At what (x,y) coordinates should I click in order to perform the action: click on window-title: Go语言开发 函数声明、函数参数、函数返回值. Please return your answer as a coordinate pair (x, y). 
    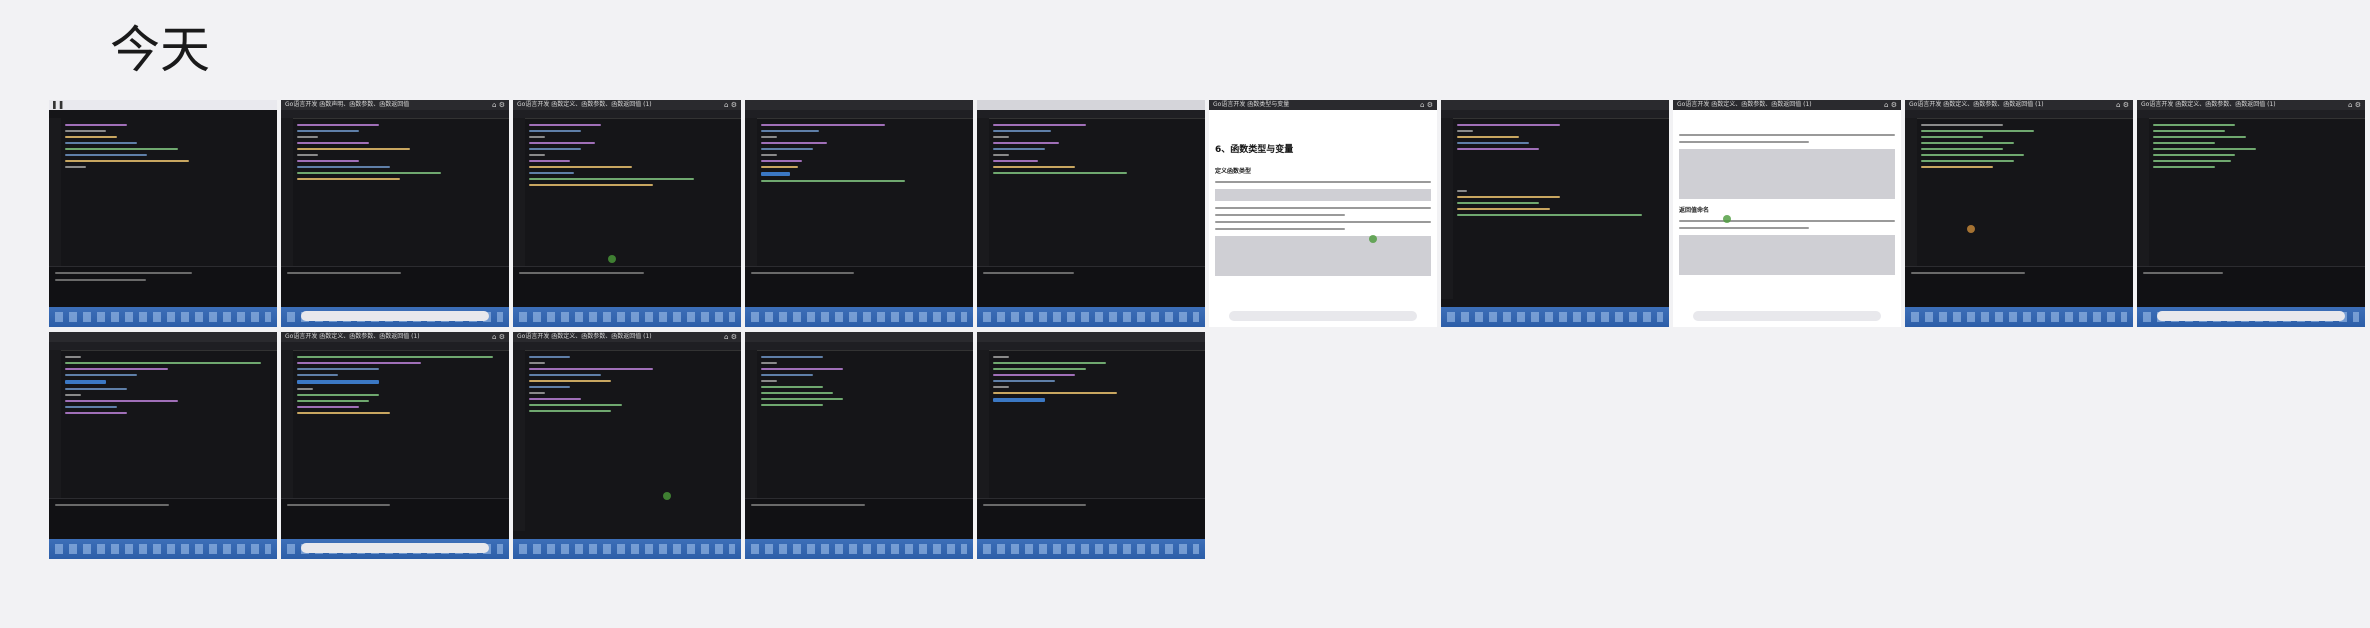
    Looking at the image, I should click on (347, 104).